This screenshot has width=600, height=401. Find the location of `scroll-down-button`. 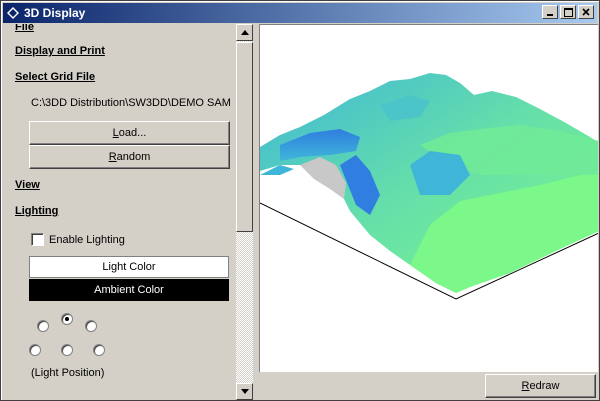

scroll-down-button is located at coordinates (244, 391).